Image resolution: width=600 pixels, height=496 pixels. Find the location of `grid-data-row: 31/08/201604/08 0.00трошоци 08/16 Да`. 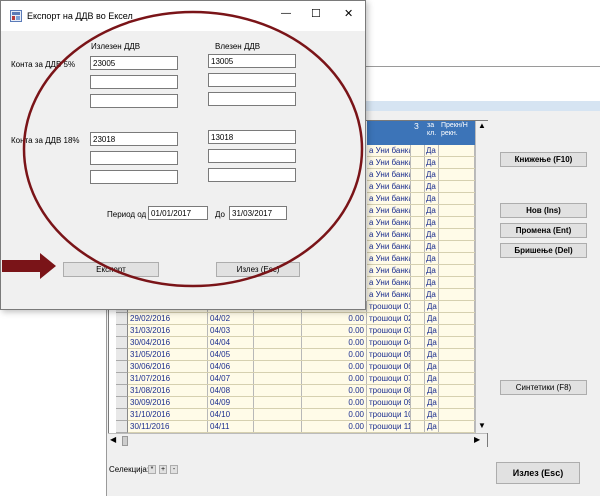

grid-data-row: 31/08/201604/08 0.00трошоци 08/16 Да is located at coordinates (301, 391).